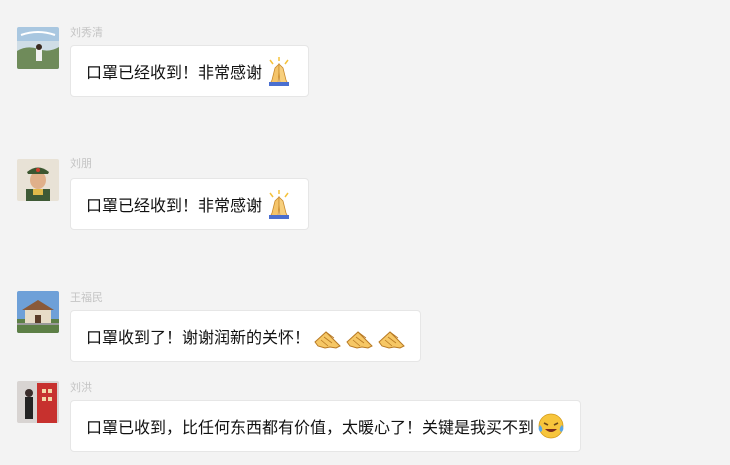 The width and height of the screenshot is (730, 465). I want to click on message-bubble: 口罩收到了！谢谢润新的关怀！, so click(246, 336).